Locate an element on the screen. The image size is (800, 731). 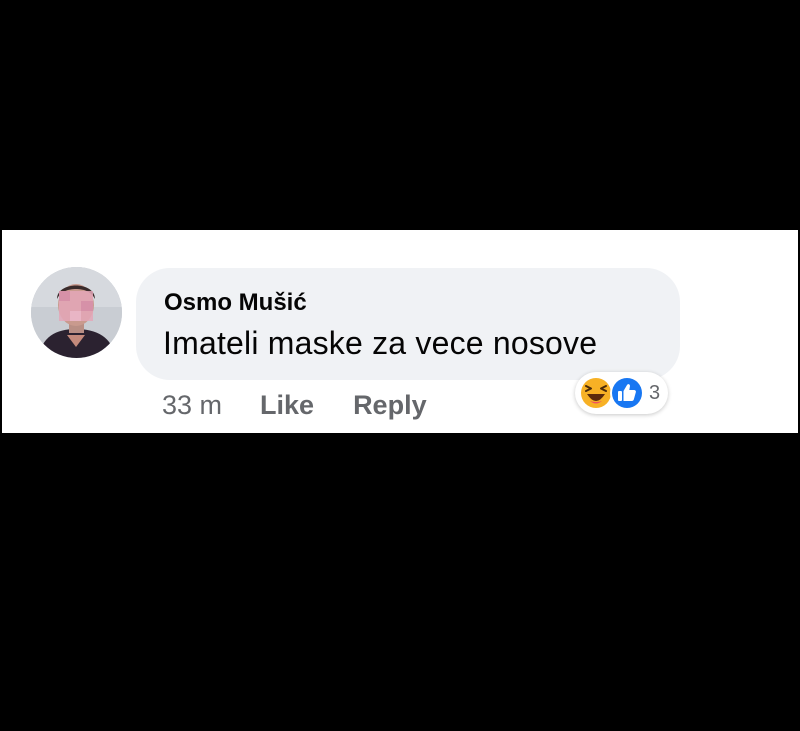
reaction-count: 3 is located at coordinates (655, 392).